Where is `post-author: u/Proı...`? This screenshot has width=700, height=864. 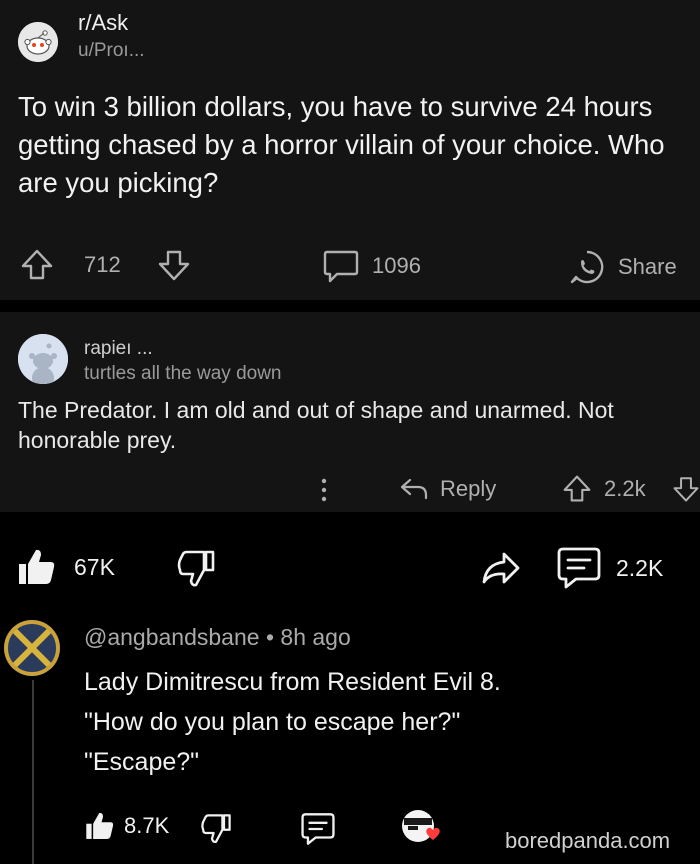 post-author: u/Proı... is located at coordinates (111, 51).